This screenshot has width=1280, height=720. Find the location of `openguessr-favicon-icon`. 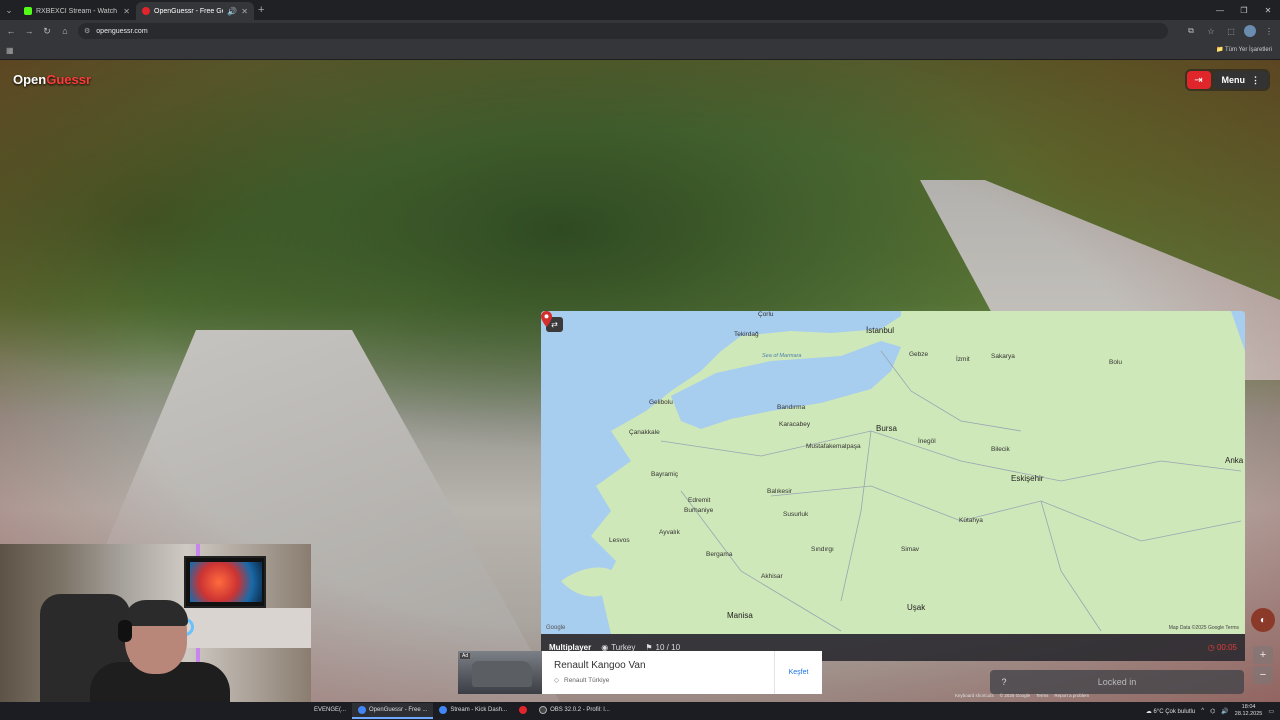

openguessr-favicon-icon is located at coordinates (146, 11).